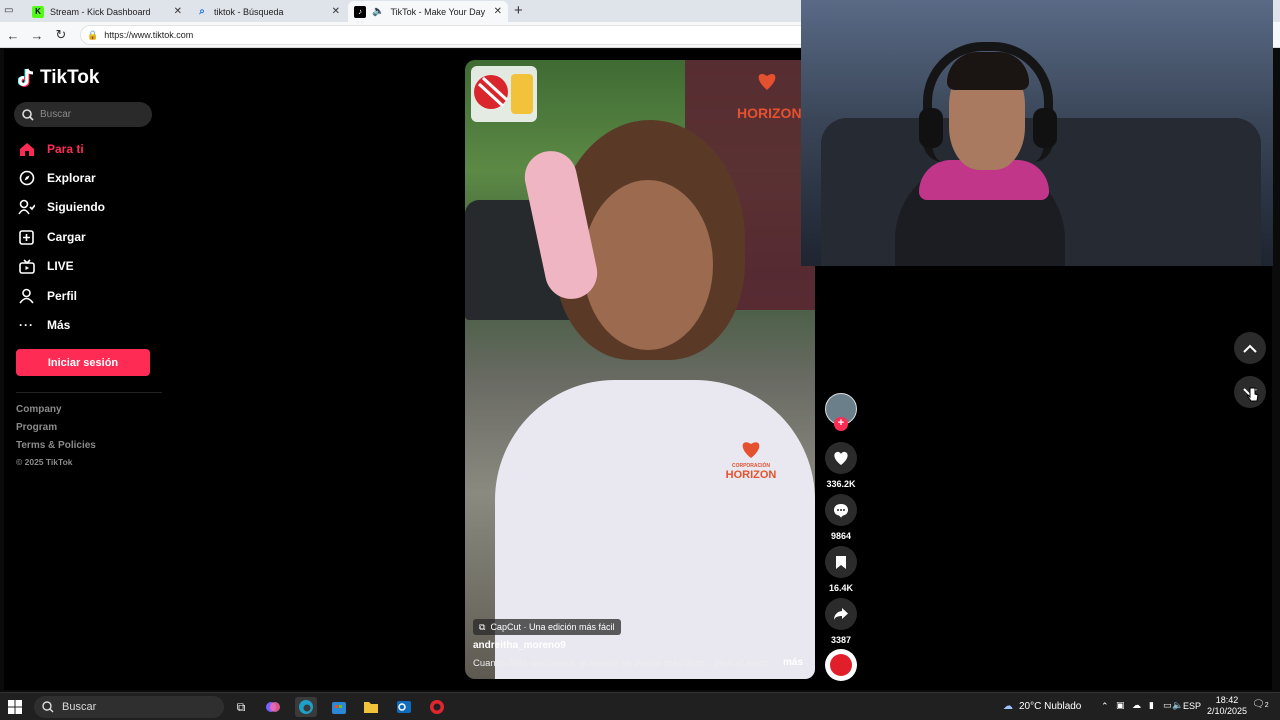  What do you see at coordinates (65, 149) in the screenshot?
I see `nav-item-label: Para ti` at bounding box center [65, 149].